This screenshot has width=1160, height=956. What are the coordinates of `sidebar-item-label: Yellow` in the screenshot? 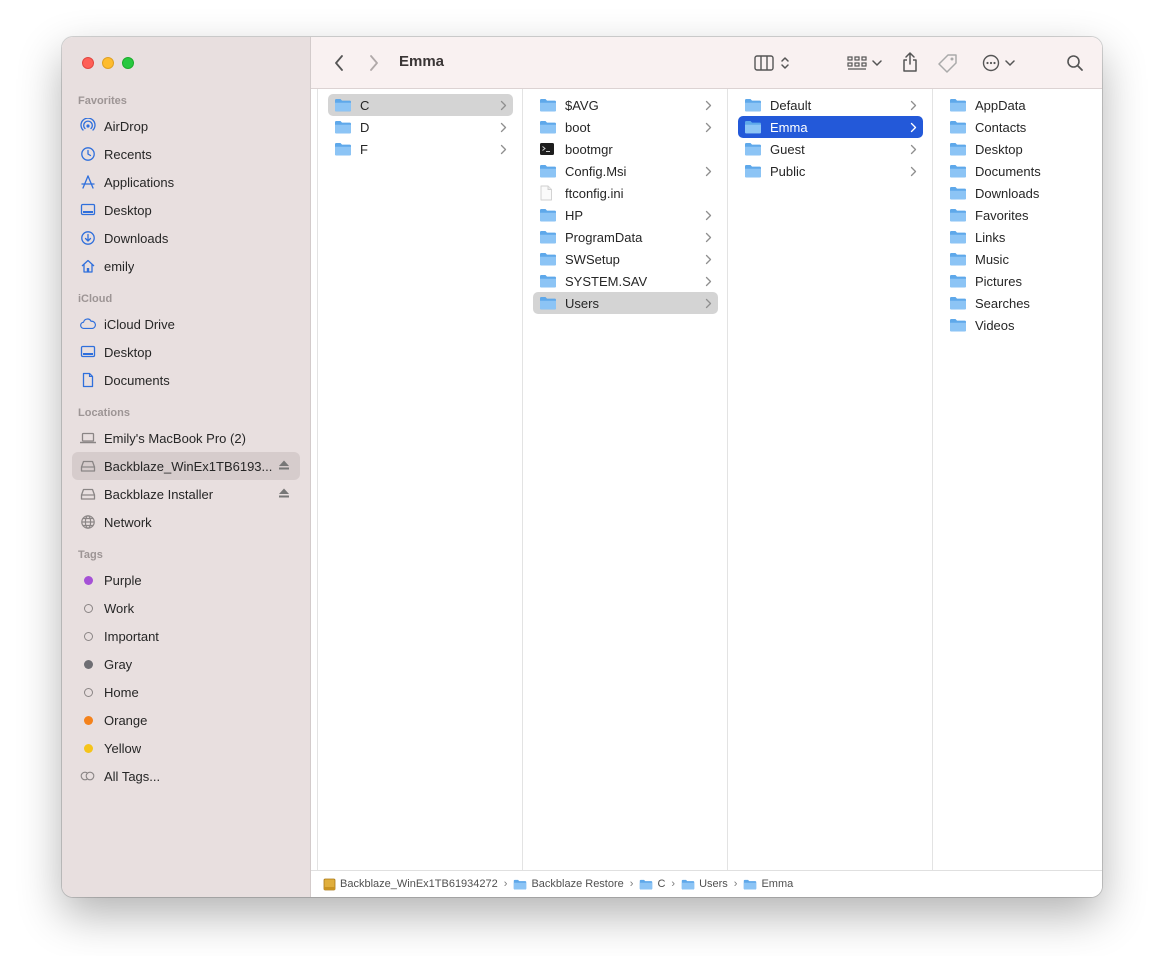 It's located at (123, 748).